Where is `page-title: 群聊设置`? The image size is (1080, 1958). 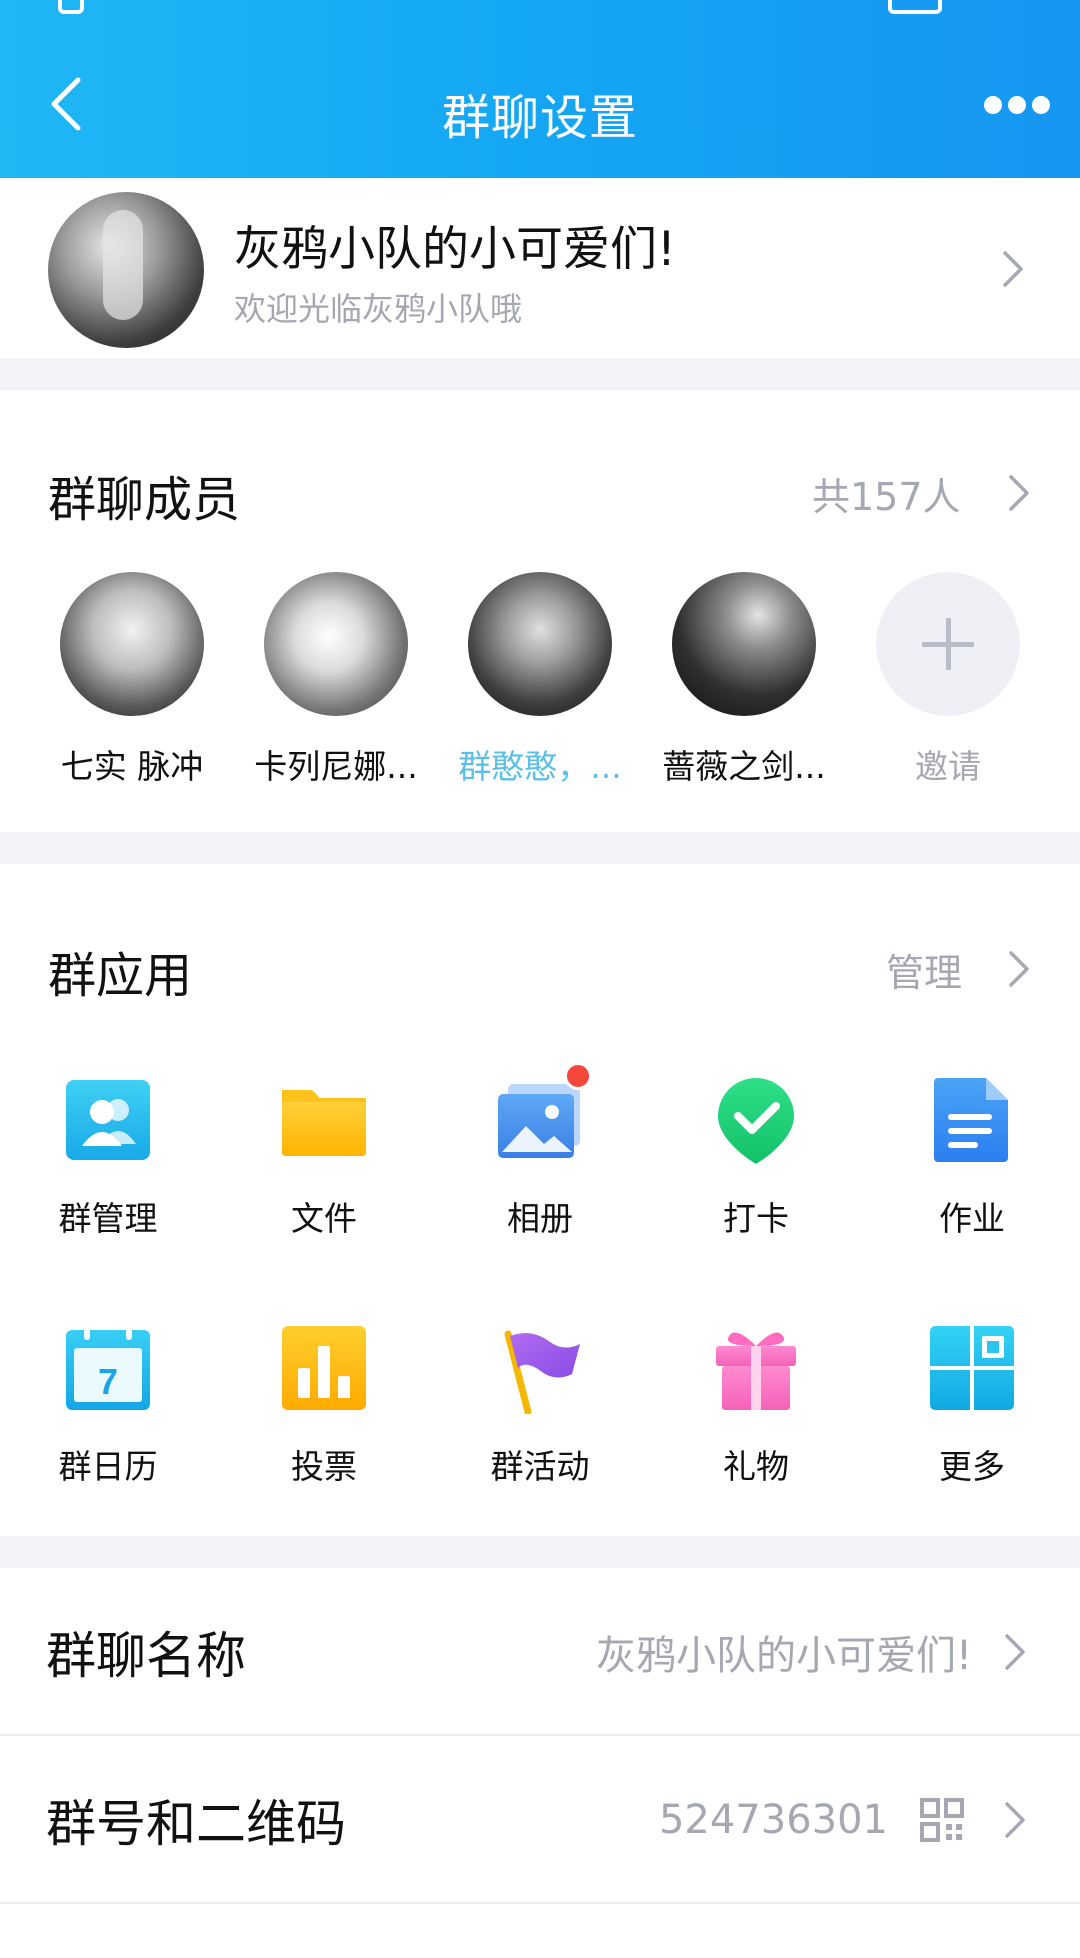
page-title: 群聊设置 is located at coordinates (539, 118).